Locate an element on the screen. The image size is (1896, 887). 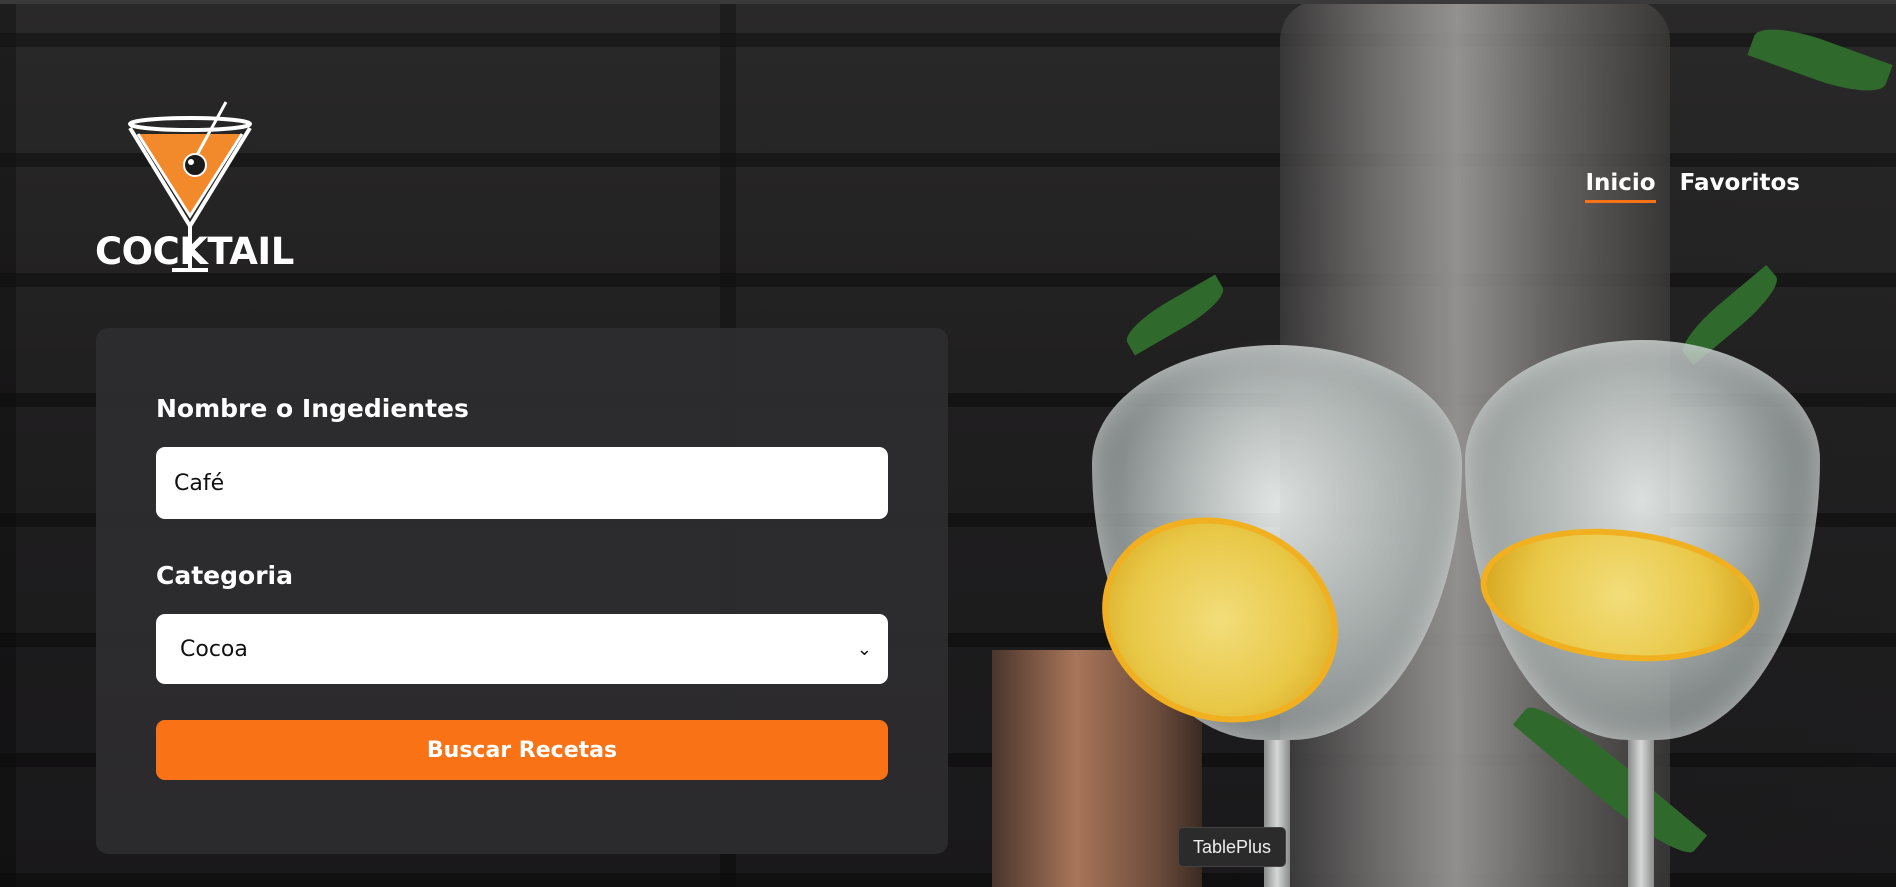
search-recipes-button: Buscar Recetas is located at coordinates (522, 750).